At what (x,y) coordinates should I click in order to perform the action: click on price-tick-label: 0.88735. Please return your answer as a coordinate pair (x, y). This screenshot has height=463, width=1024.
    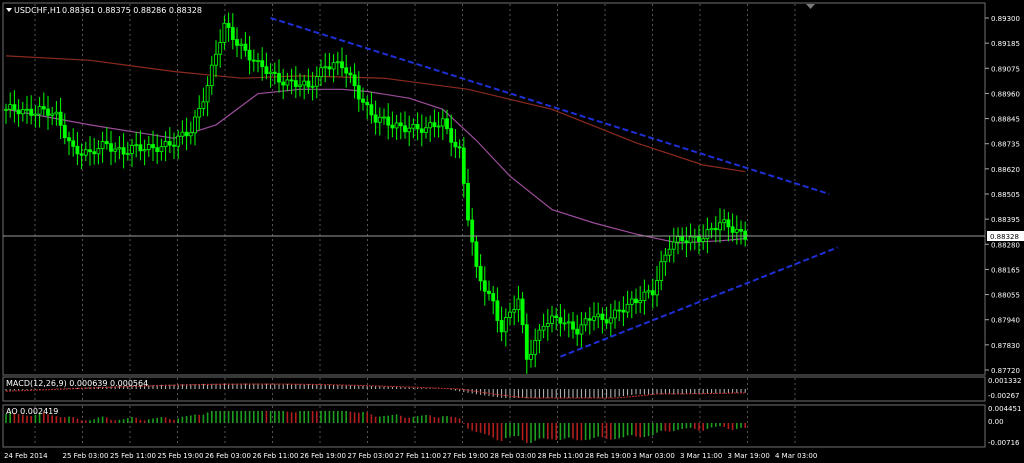
    Looking at the image, I should click on (1005, 145).